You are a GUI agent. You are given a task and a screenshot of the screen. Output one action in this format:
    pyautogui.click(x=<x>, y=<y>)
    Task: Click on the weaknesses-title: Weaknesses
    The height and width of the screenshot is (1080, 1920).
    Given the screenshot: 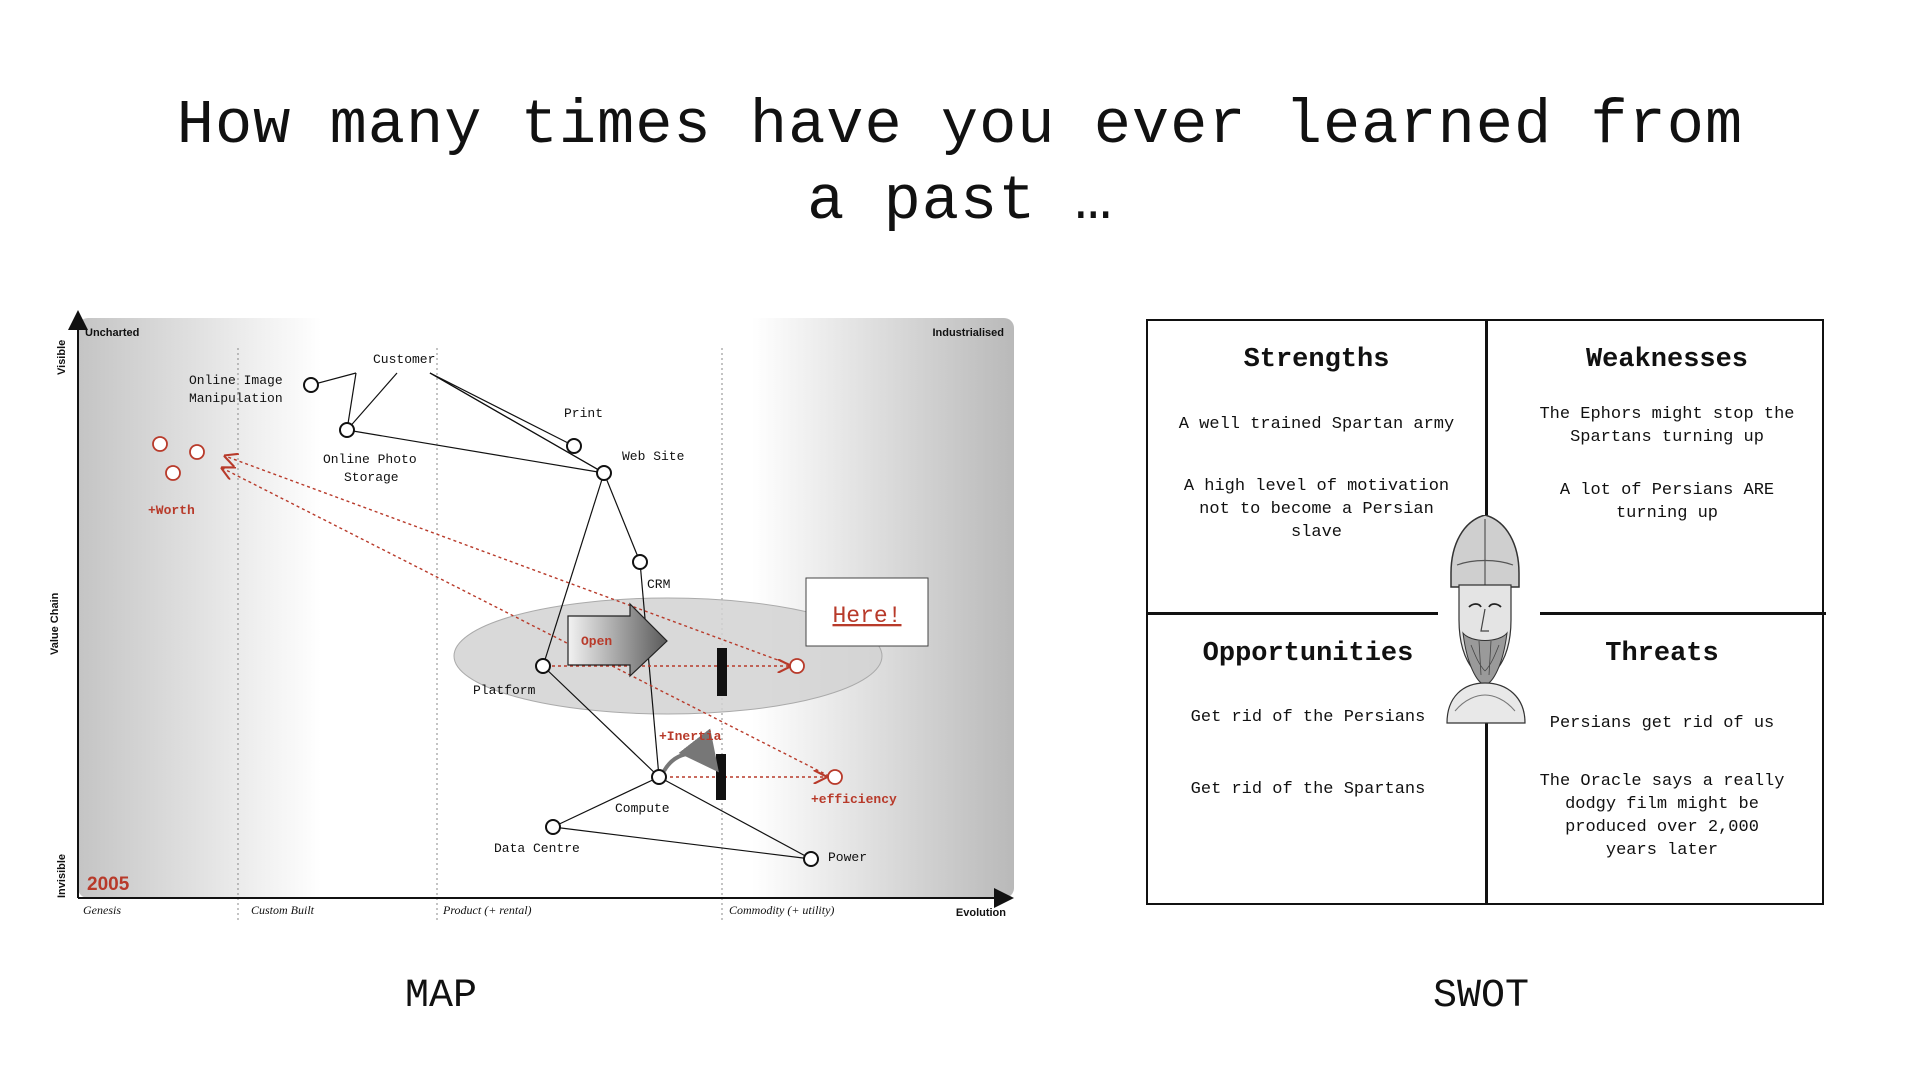 What is the action you would take?
    pyautogui.click(x=1667, y=360)
    